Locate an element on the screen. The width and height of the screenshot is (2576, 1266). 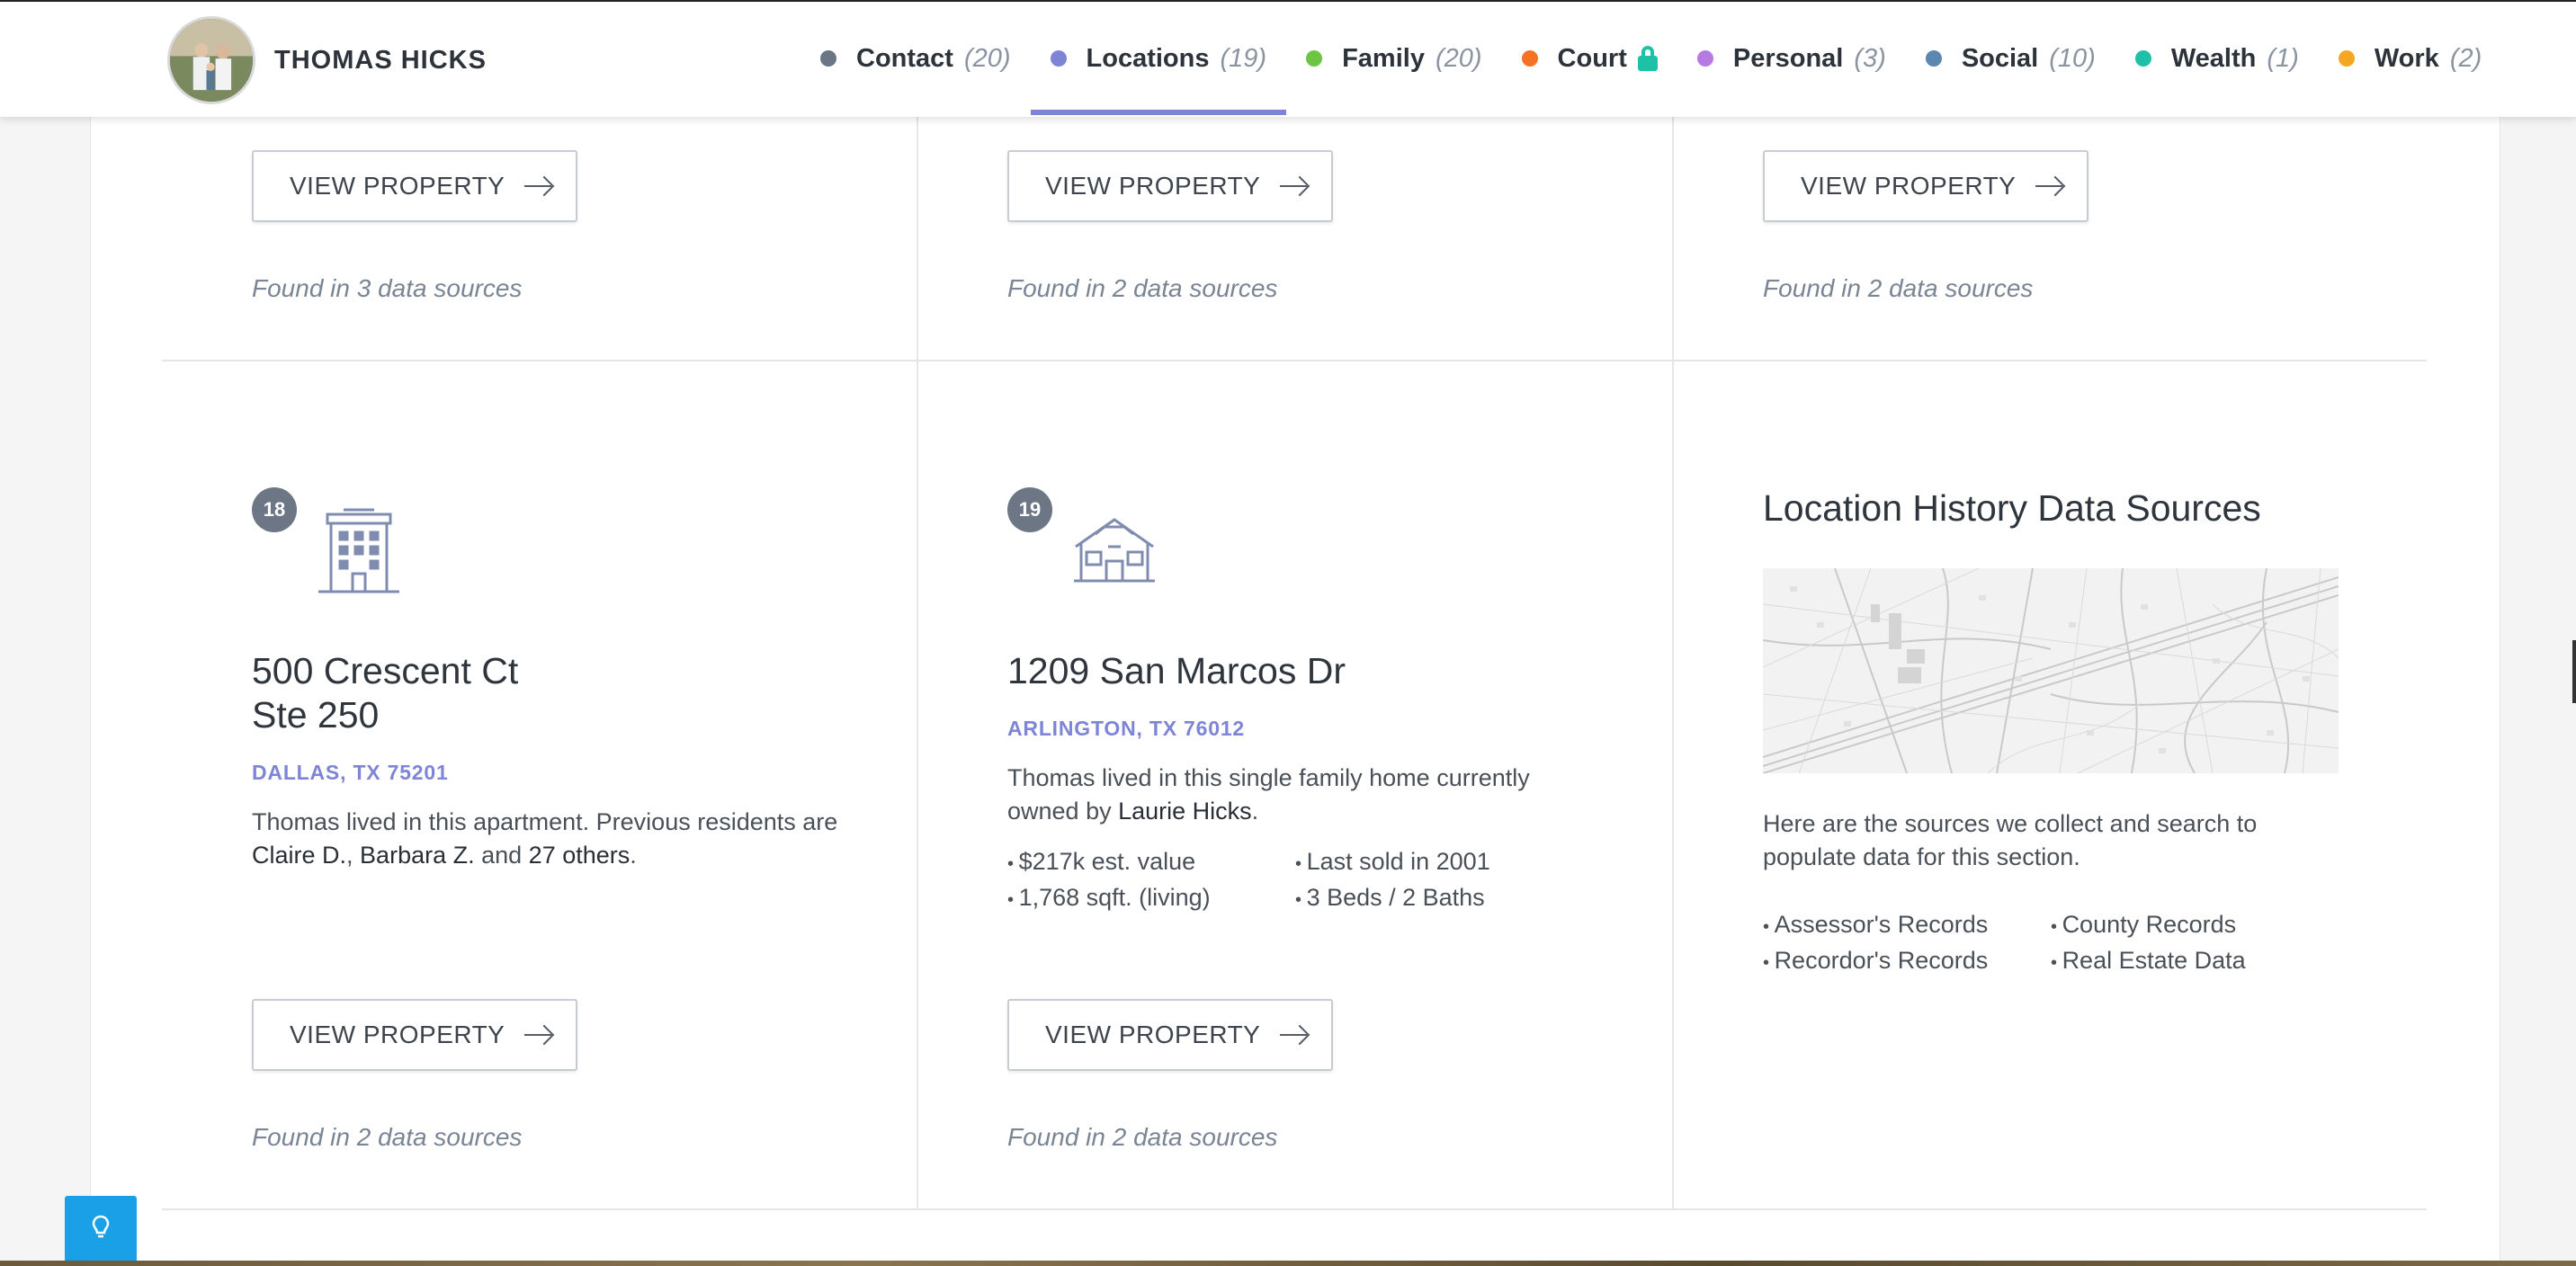
locations-dot-icon is located at coordinates (1058, 59).